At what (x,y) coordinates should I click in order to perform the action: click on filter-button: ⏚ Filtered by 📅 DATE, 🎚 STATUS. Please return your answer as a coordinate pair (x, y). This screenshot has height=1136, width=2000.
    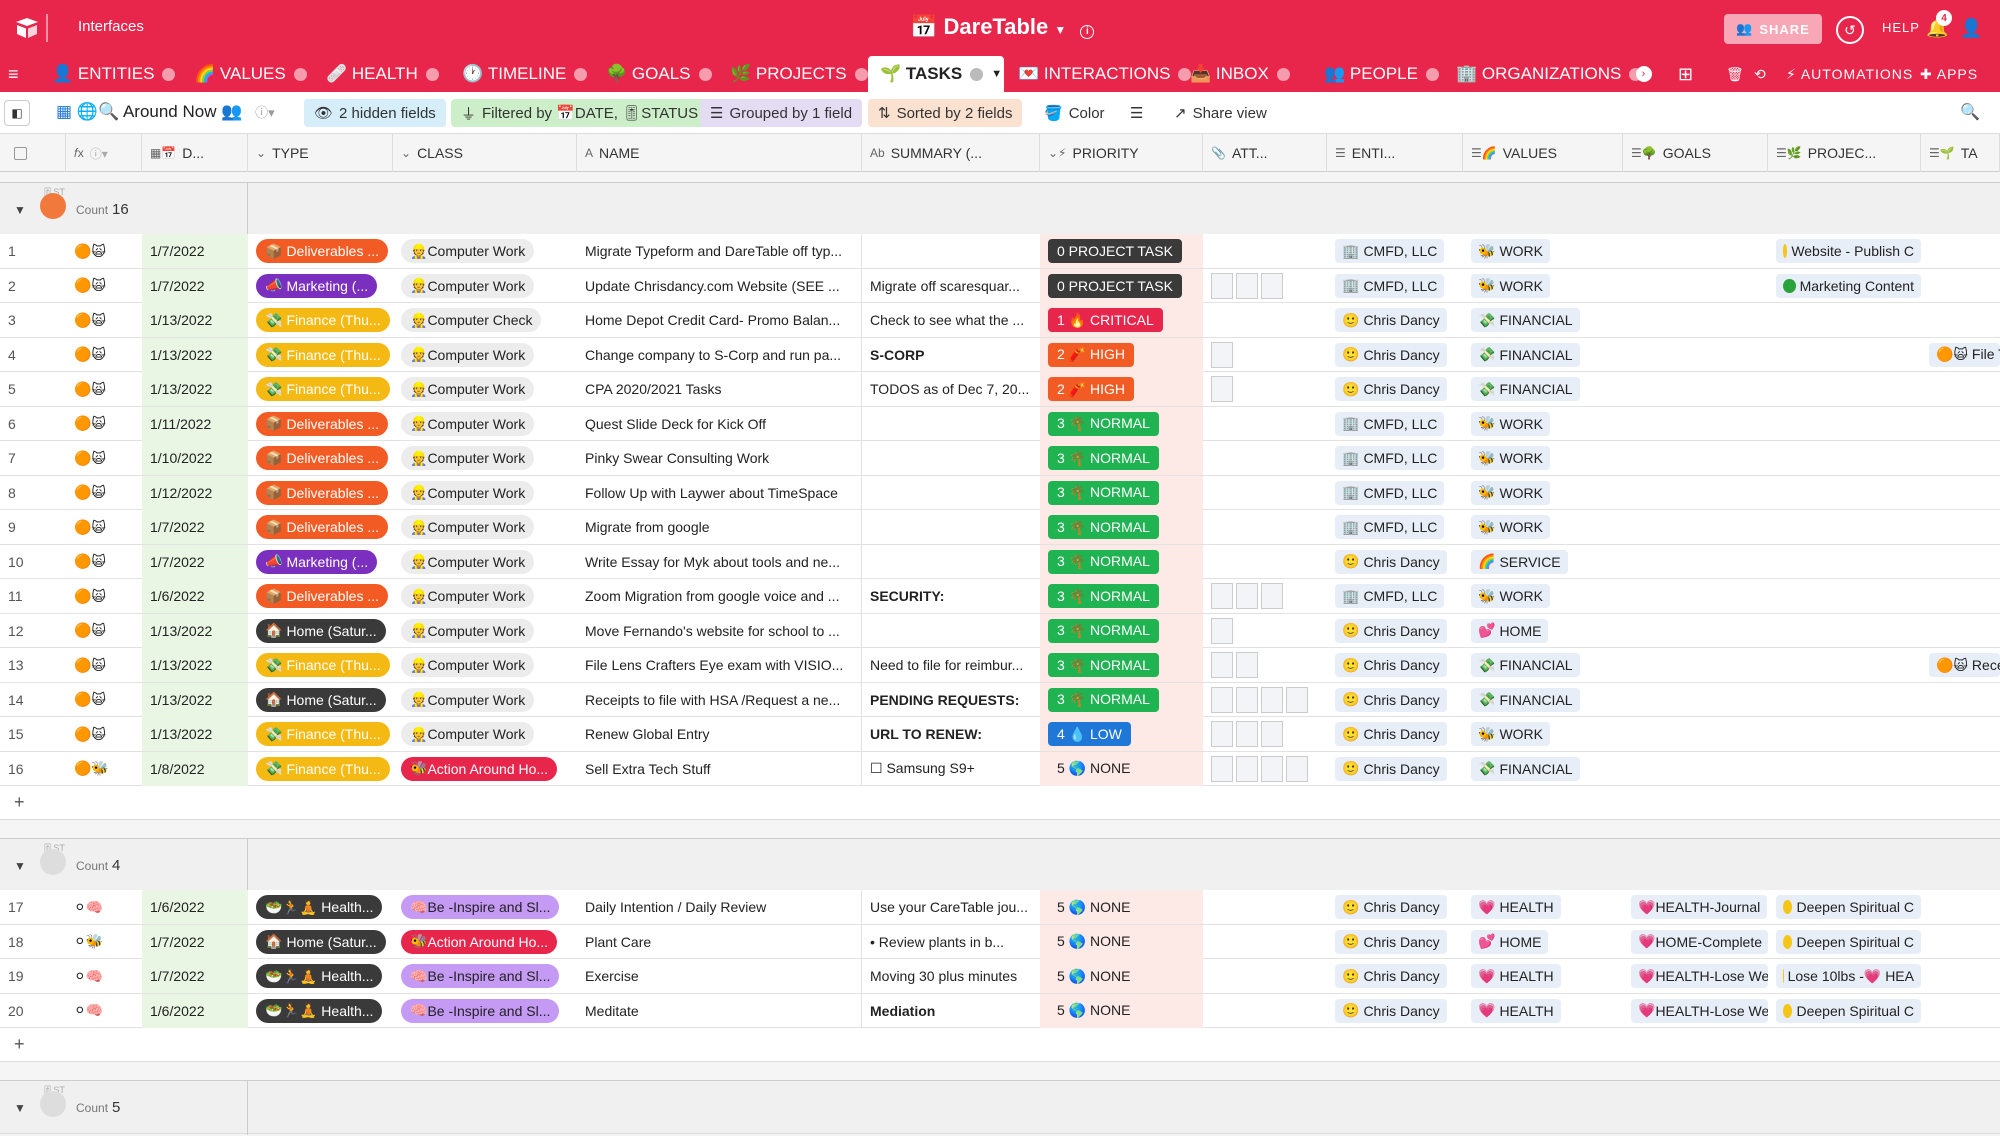
    Looking at the image, I should click on (580, 113).